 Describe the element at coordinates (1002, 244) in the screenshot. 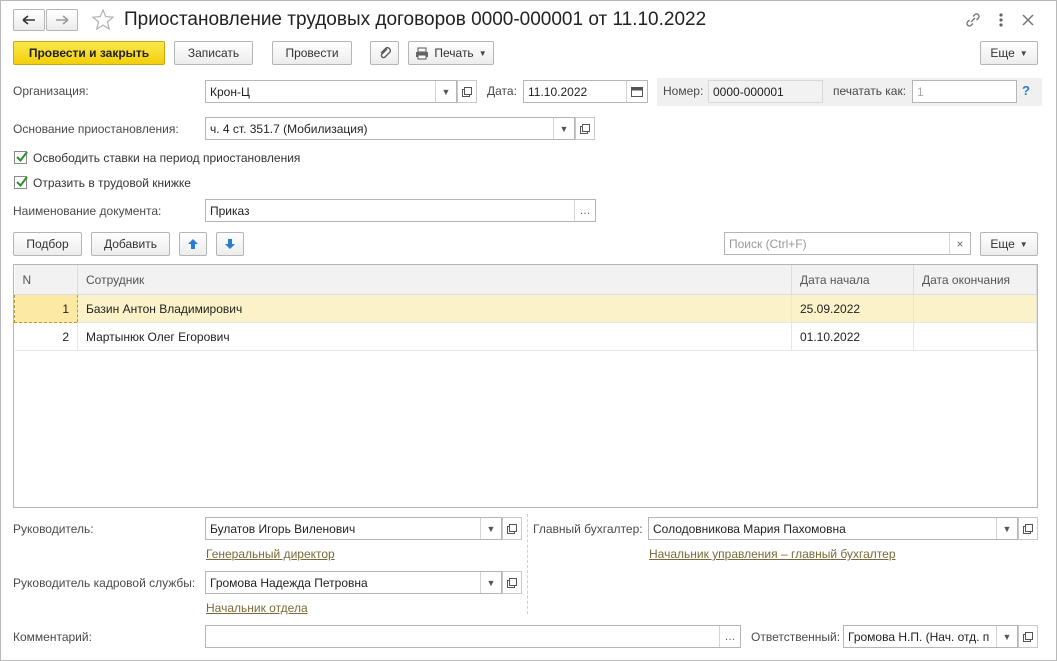

I see `table-more-label: Еще` at that location.